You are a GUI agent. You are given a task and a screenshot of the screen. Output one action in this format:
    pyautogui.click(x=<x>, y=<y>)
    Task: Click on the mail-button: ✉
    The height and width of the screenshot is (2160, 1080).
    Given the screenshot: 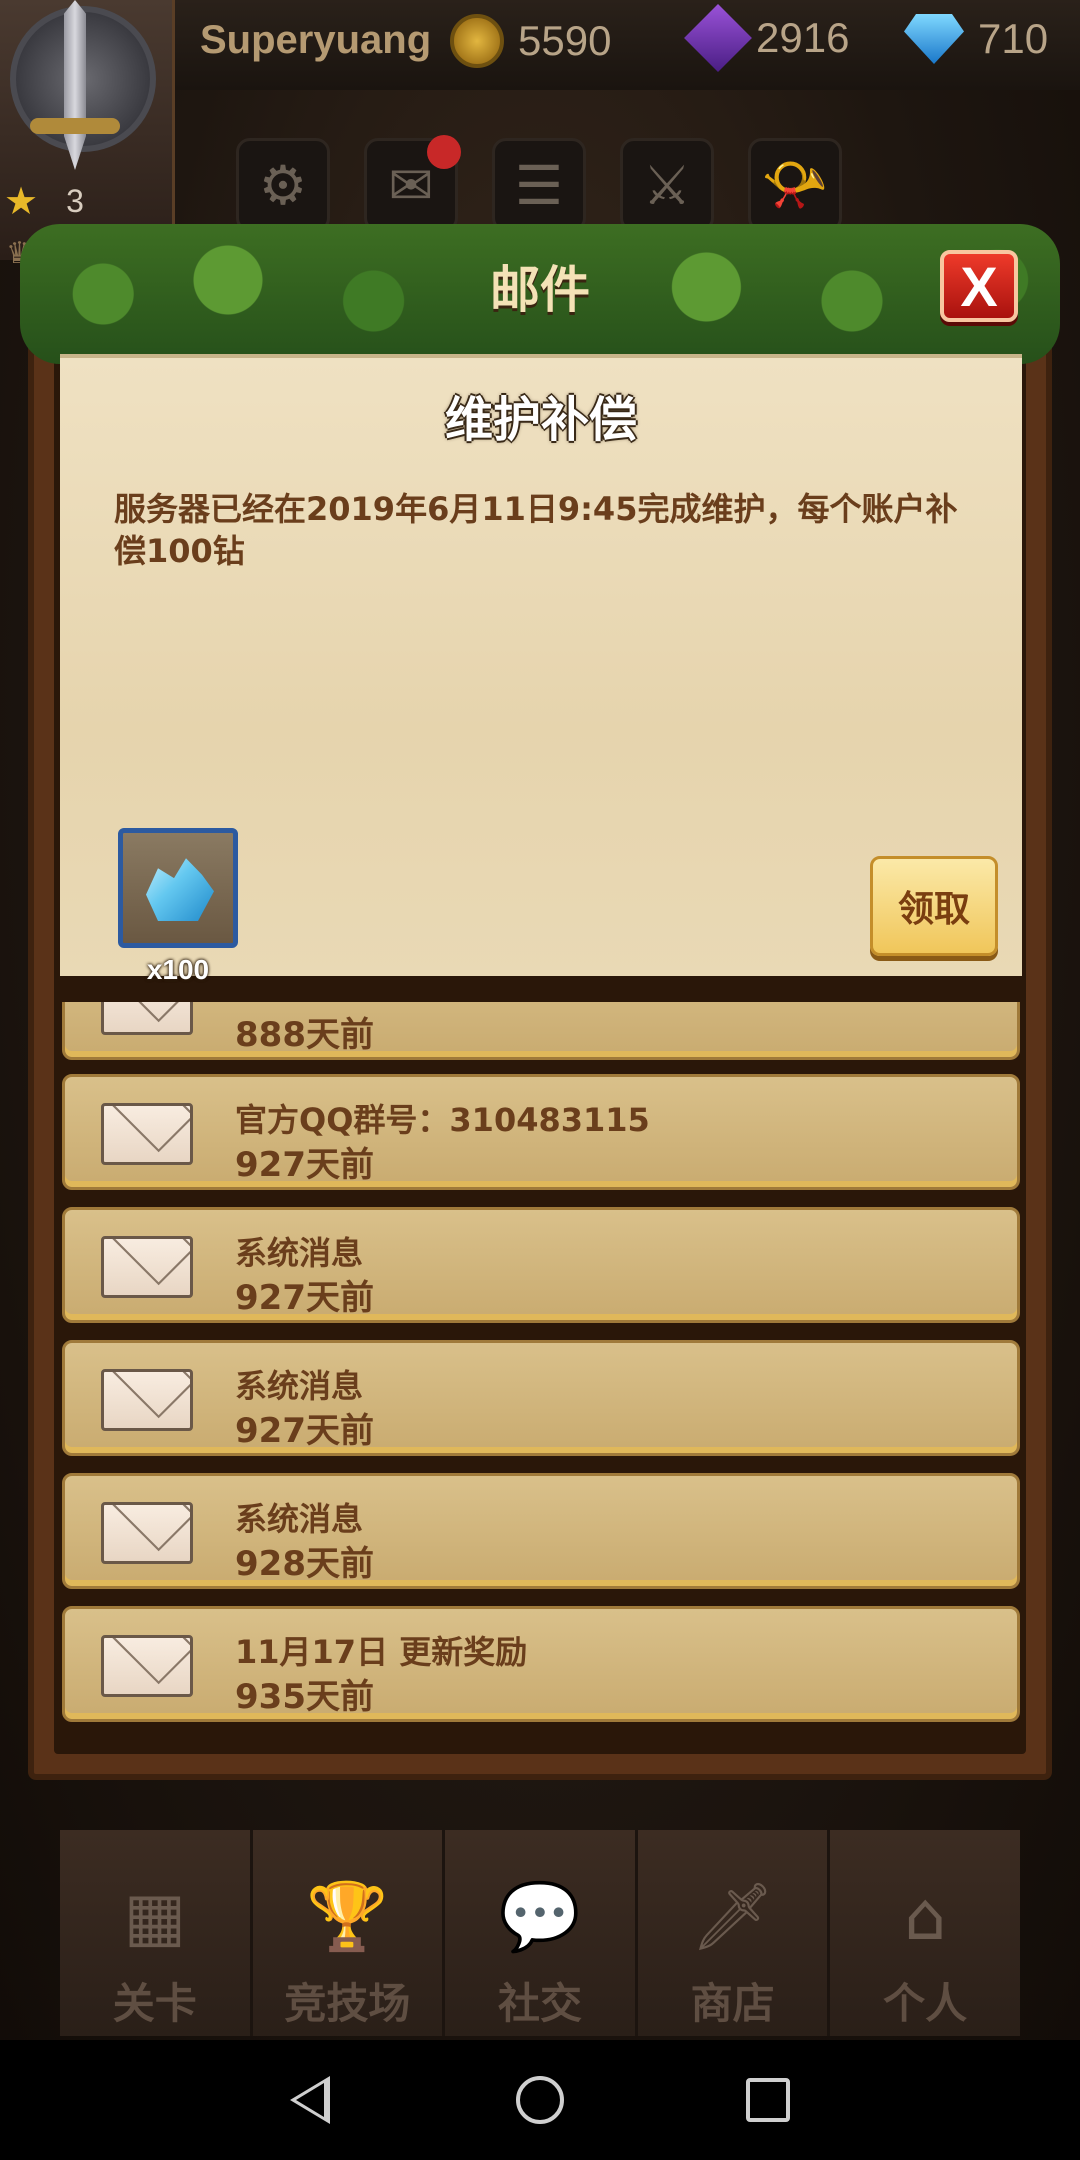 What is the action you would take?
    pyautogui.click(x=412, y=183)
    